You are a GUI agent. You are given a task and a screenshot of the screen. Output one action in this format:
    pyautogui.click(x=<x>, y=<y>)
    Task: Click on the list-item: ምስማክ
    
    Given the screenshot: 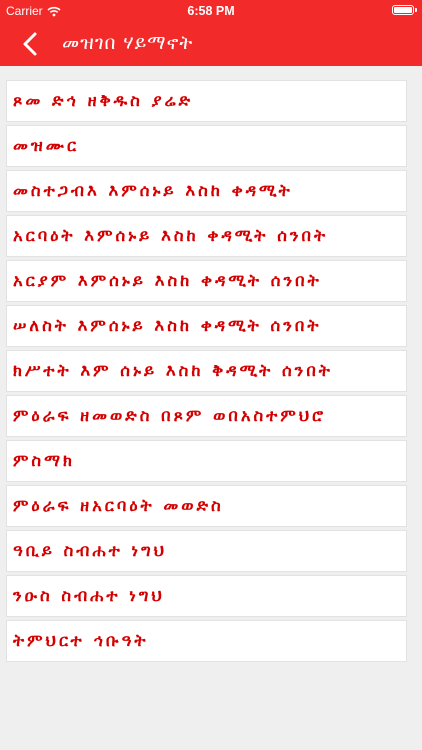 What is the action you would take?
    pyautogui.click(x=206, y=461)
    